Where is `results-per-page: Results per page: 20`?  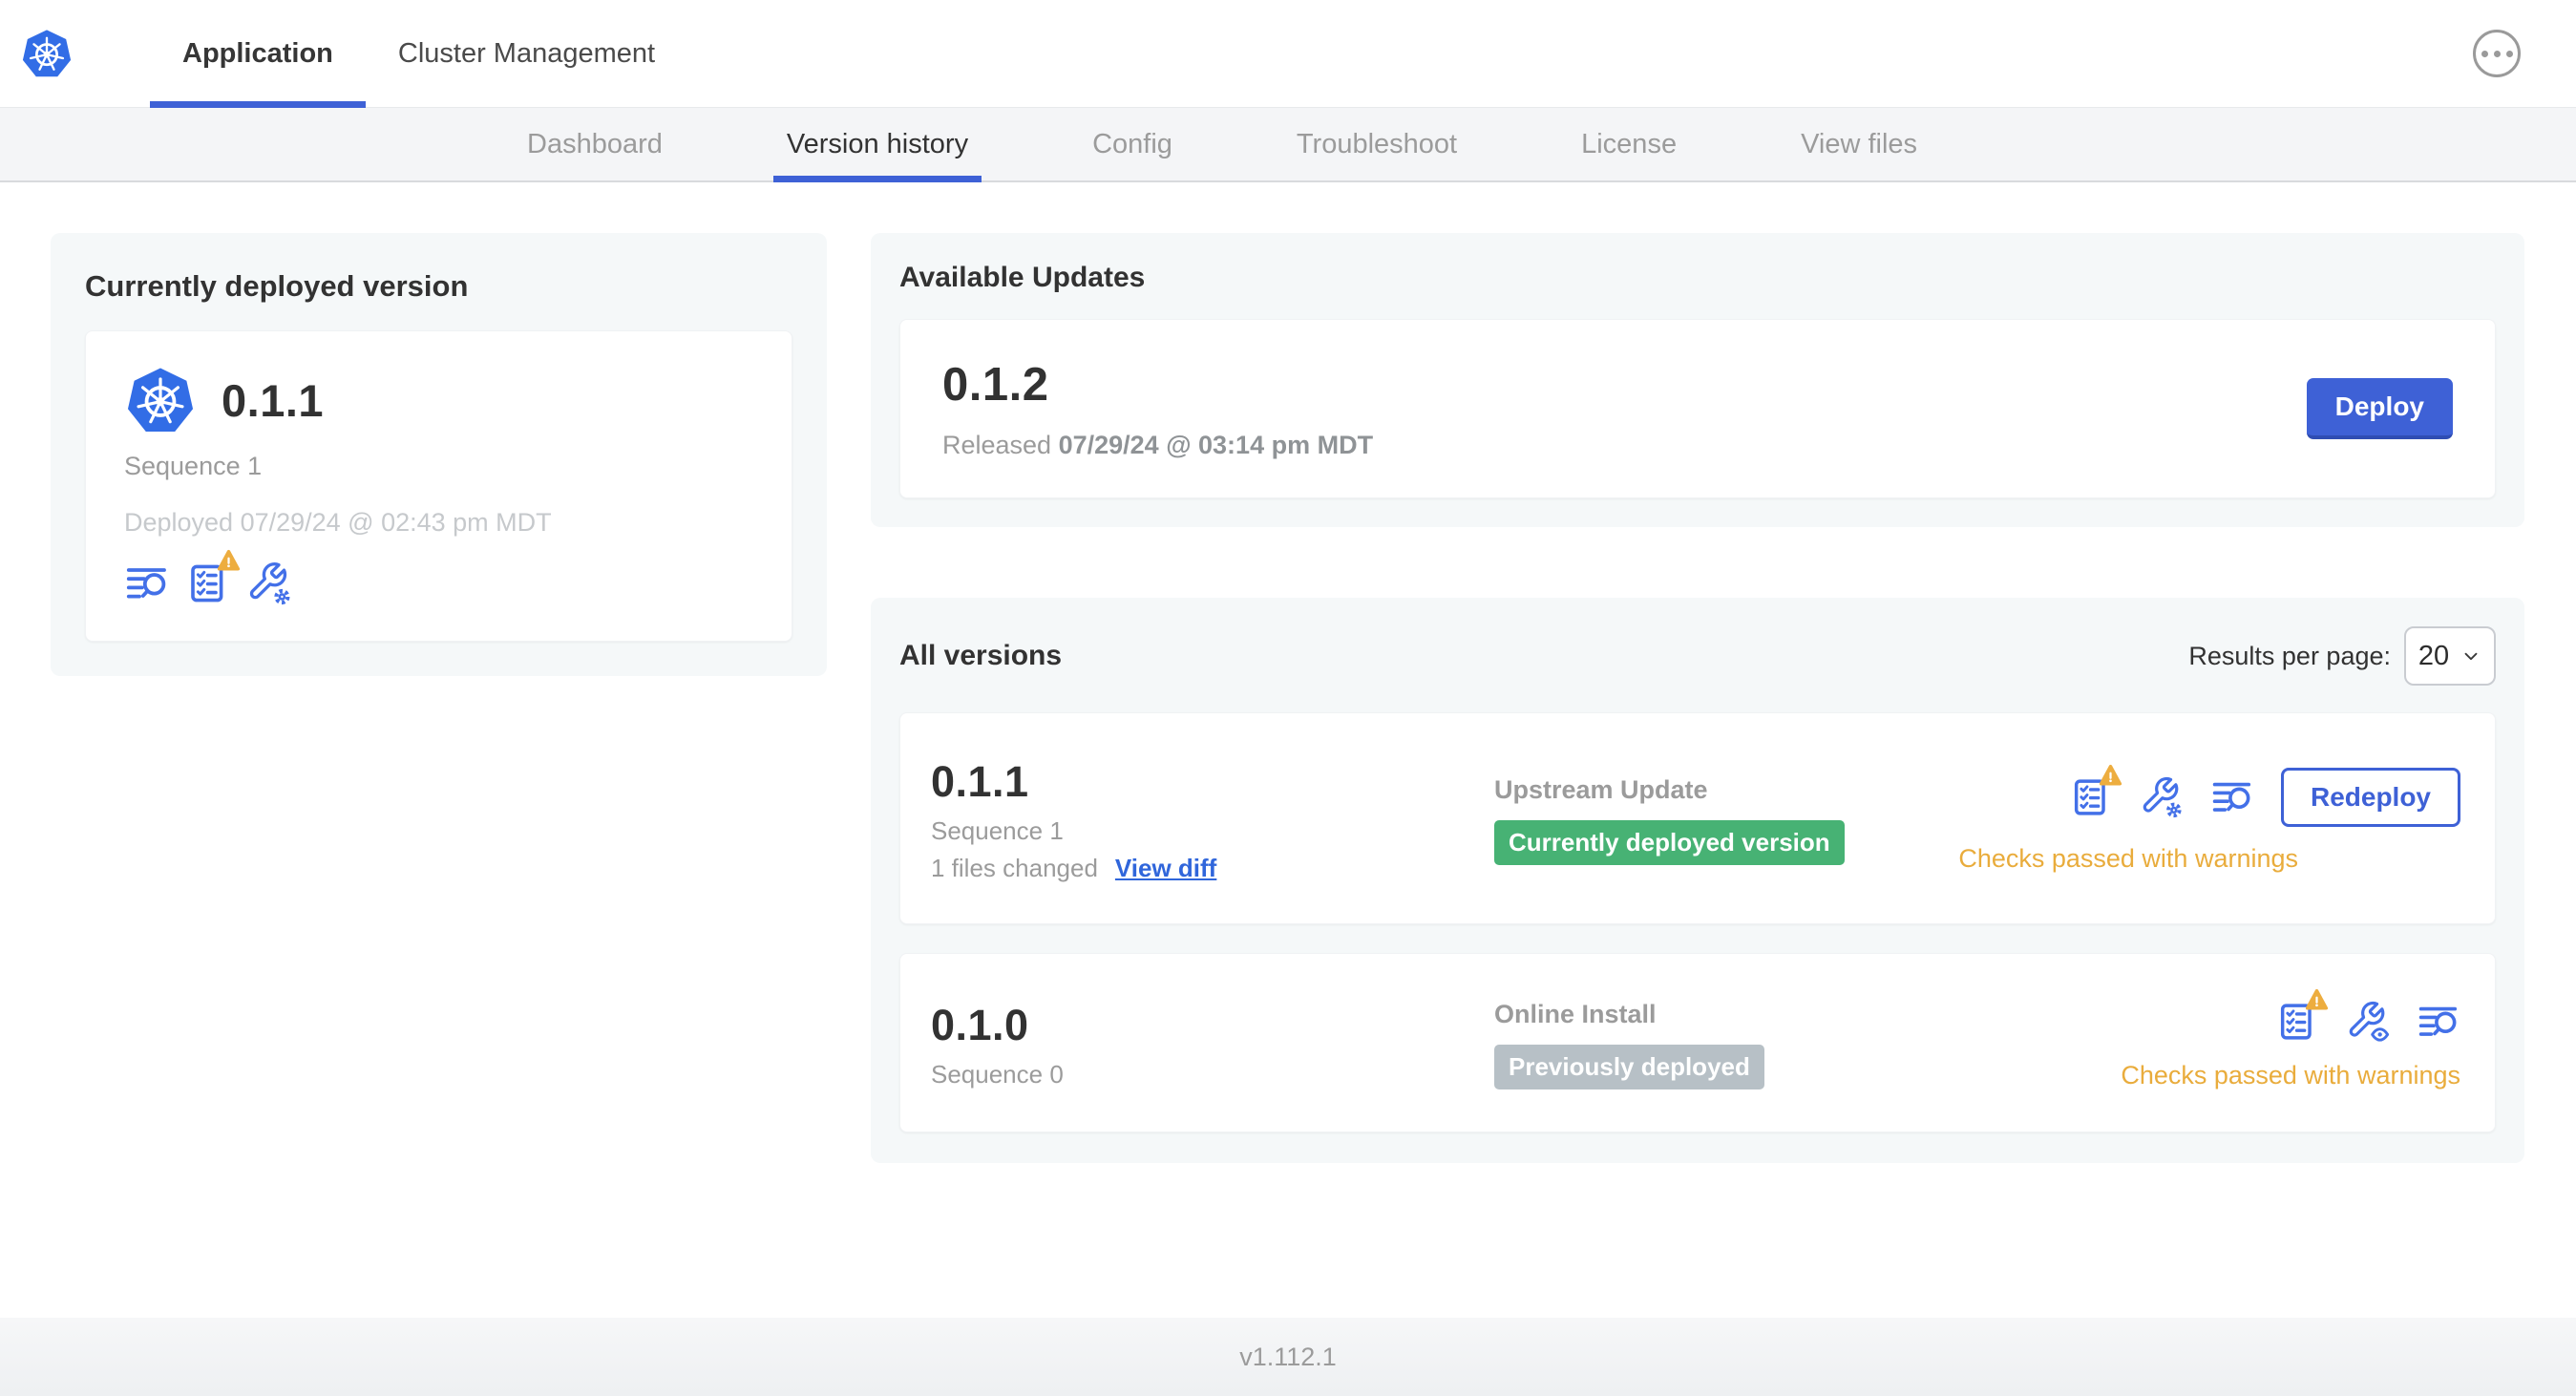
results-per-page: Results per page: 20 is located at coordinates (2342, 656).